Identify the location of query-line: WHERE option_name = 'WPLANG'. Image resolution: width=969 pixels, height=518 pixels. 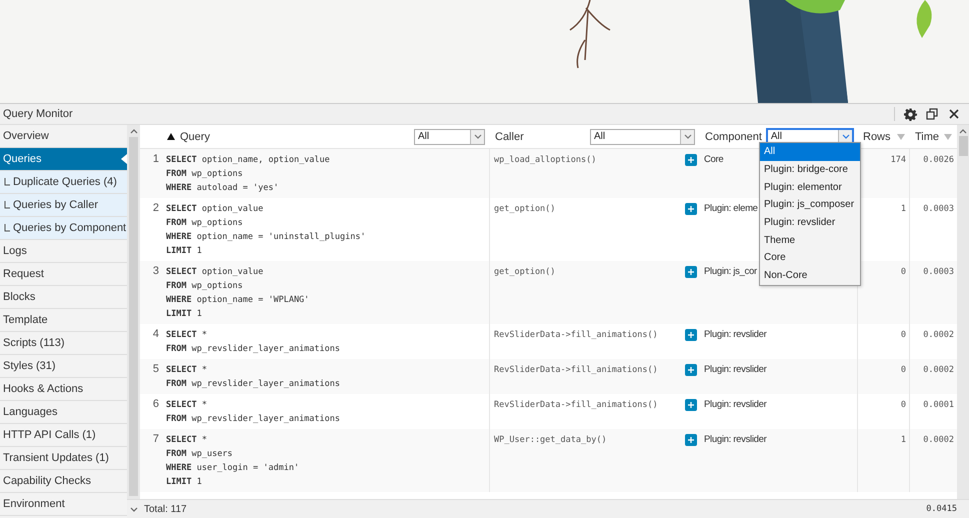
(238, 300).